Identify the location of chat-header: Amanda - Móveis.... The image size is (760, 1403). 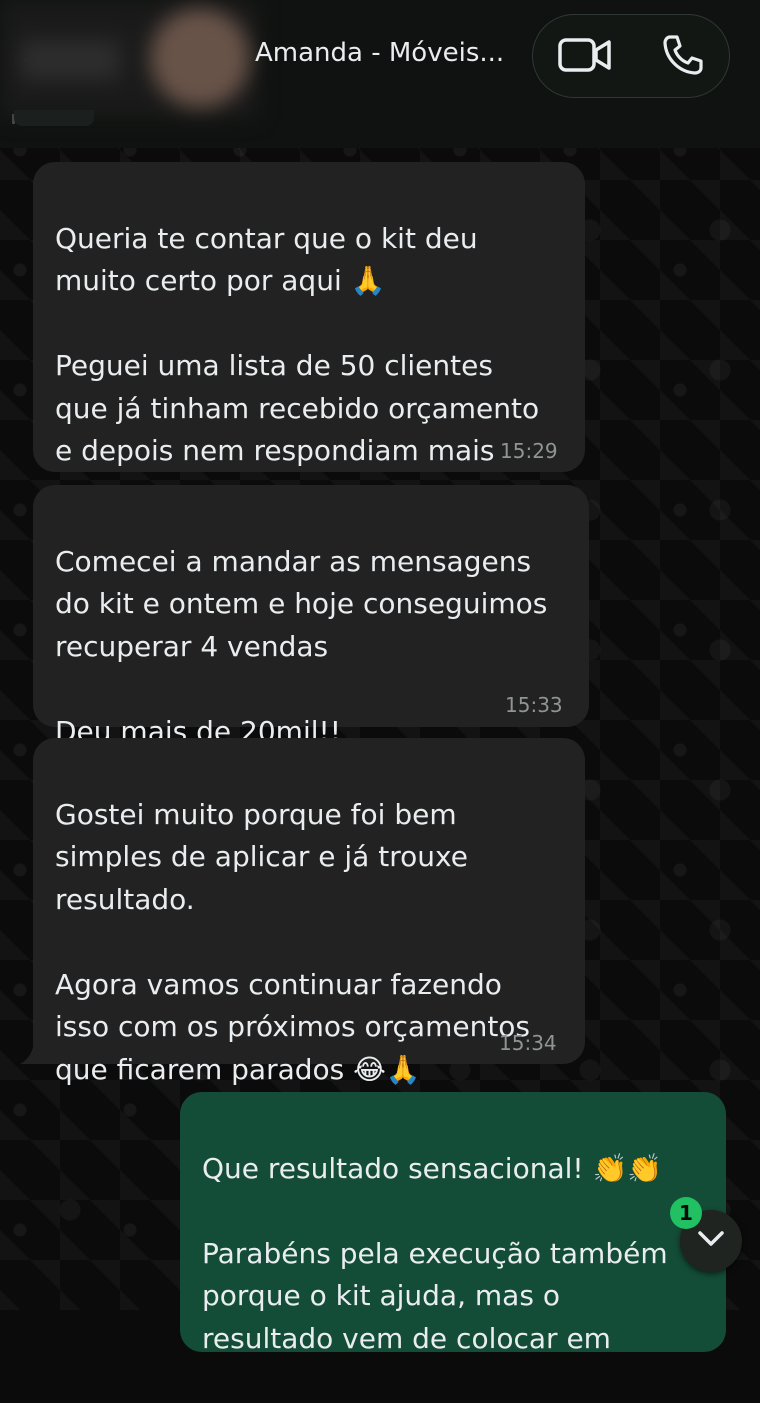
(380, 74).